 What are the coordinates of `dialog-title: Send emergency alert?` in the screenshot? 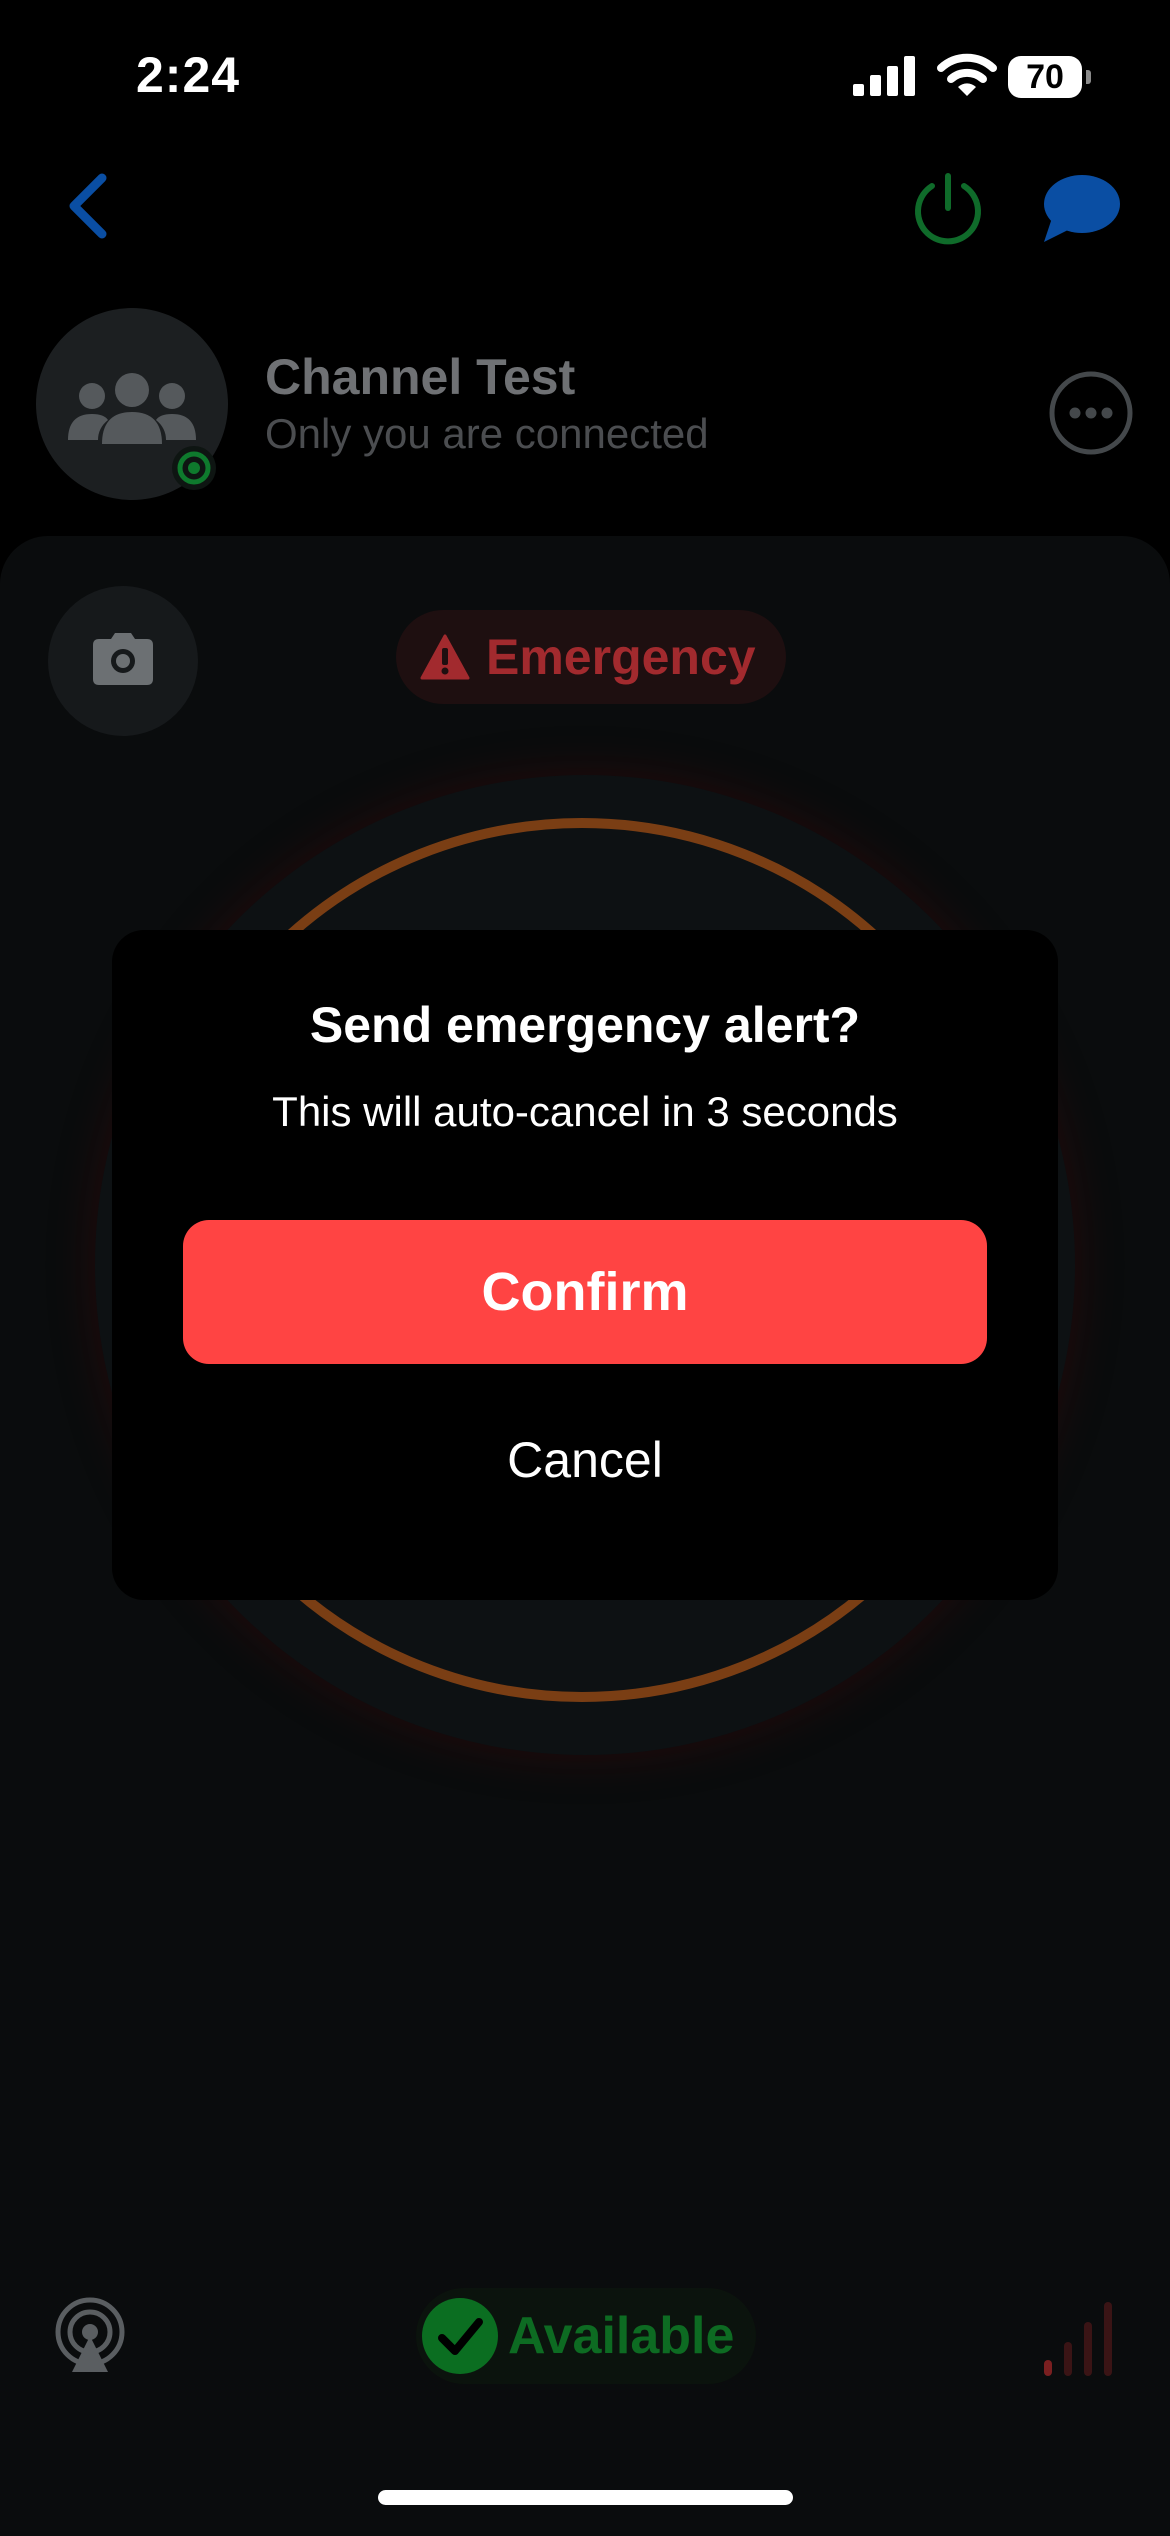 It's located at (585, 1025).